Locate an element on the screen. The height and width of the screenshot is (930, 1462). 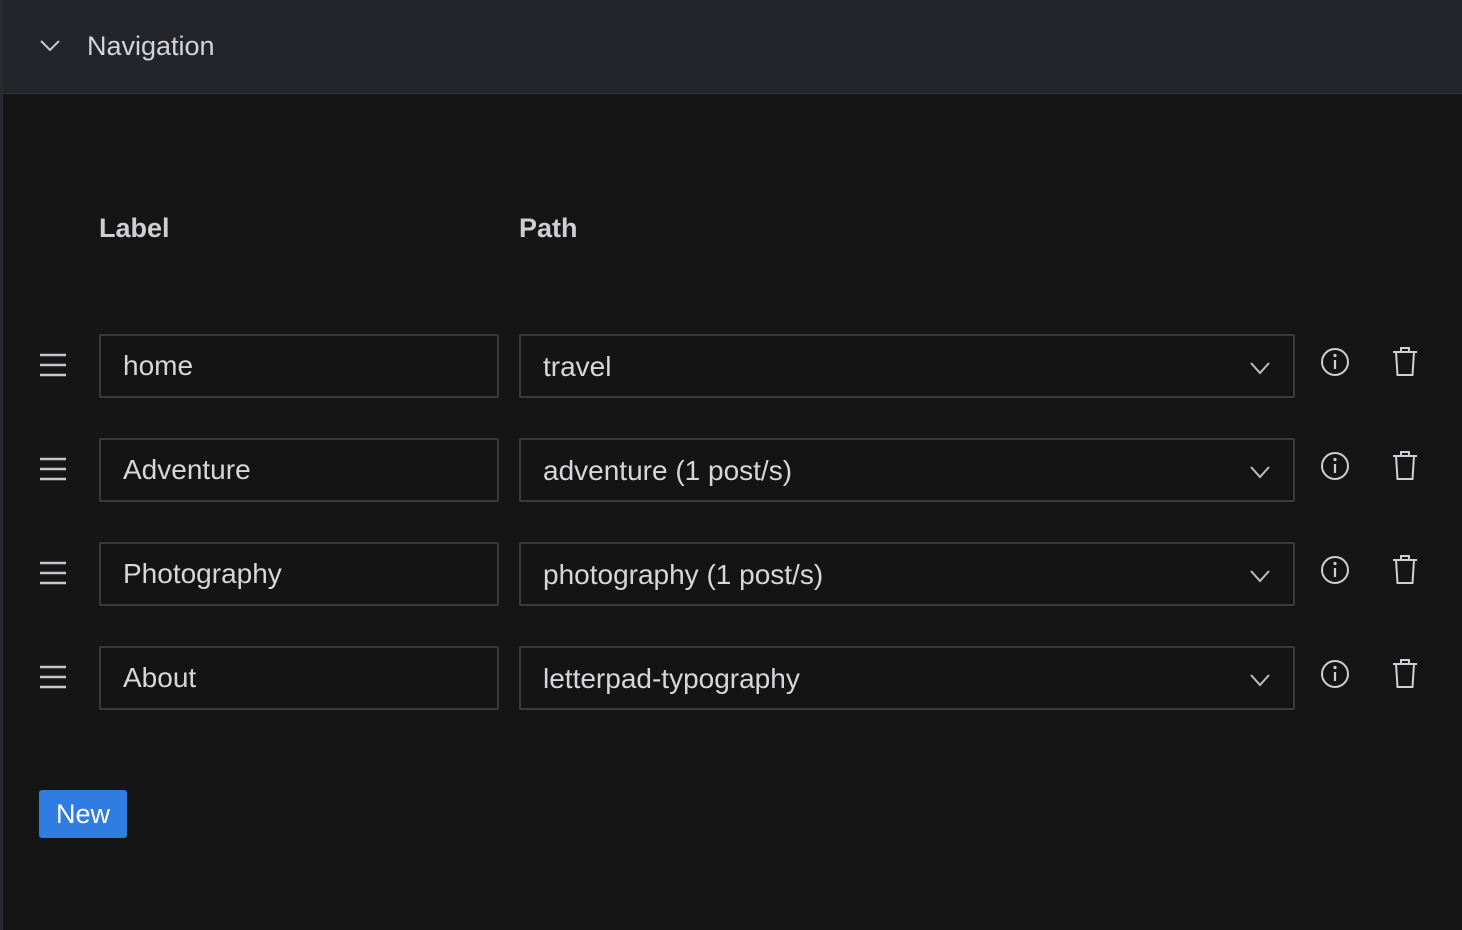
path-select-value: travel is located at coordinates (577, 366).